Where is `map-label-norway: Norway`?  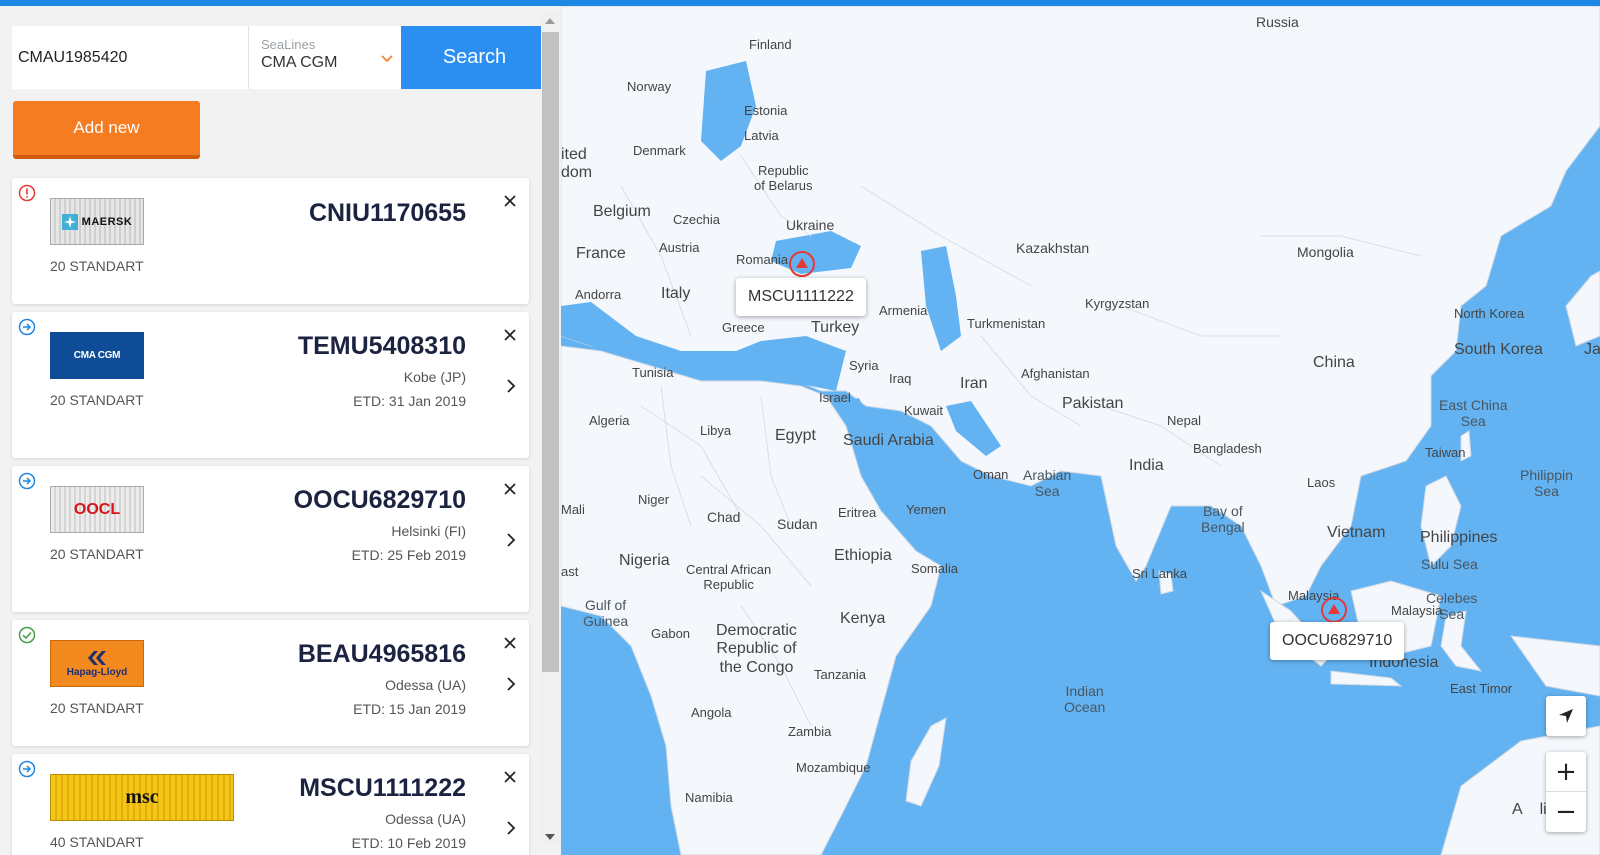
map-label-norway: Norway is located at coordinates (649, 86).